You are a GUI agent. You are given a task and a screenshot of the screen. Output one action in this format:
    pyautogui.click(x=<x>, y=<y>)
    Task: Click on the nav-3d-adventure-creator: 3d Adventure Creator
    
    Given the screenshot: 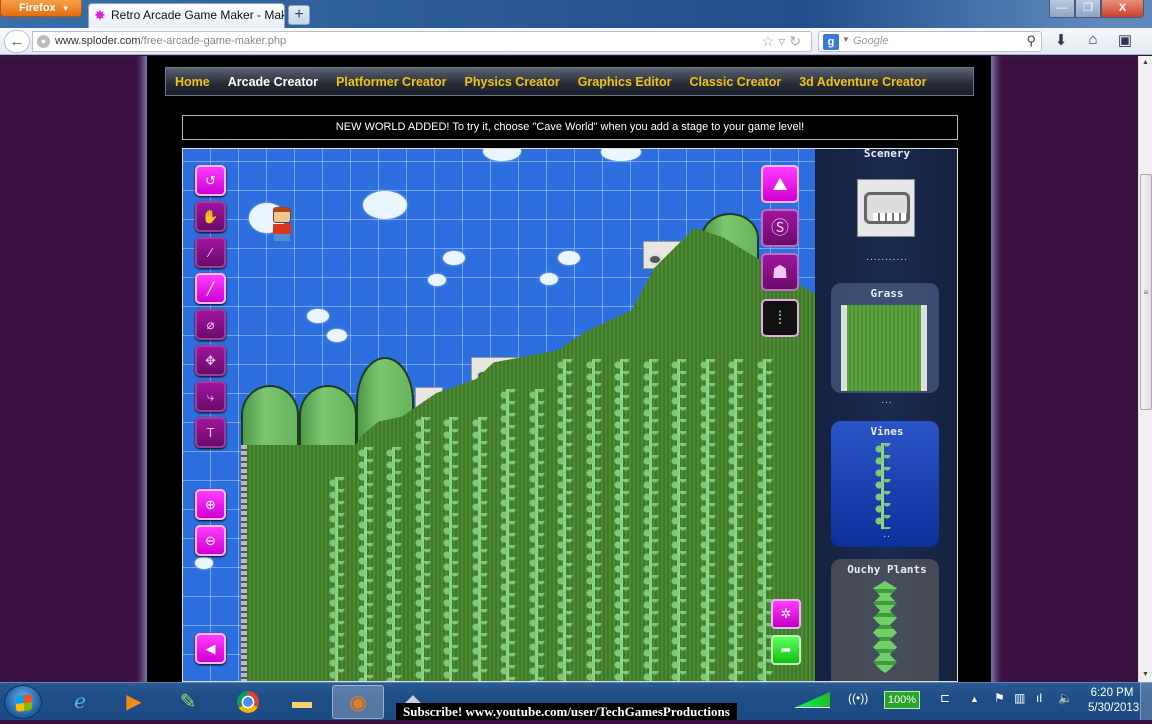 What is the action you would take?
    pyautogui.click(x=862, y=82)
    